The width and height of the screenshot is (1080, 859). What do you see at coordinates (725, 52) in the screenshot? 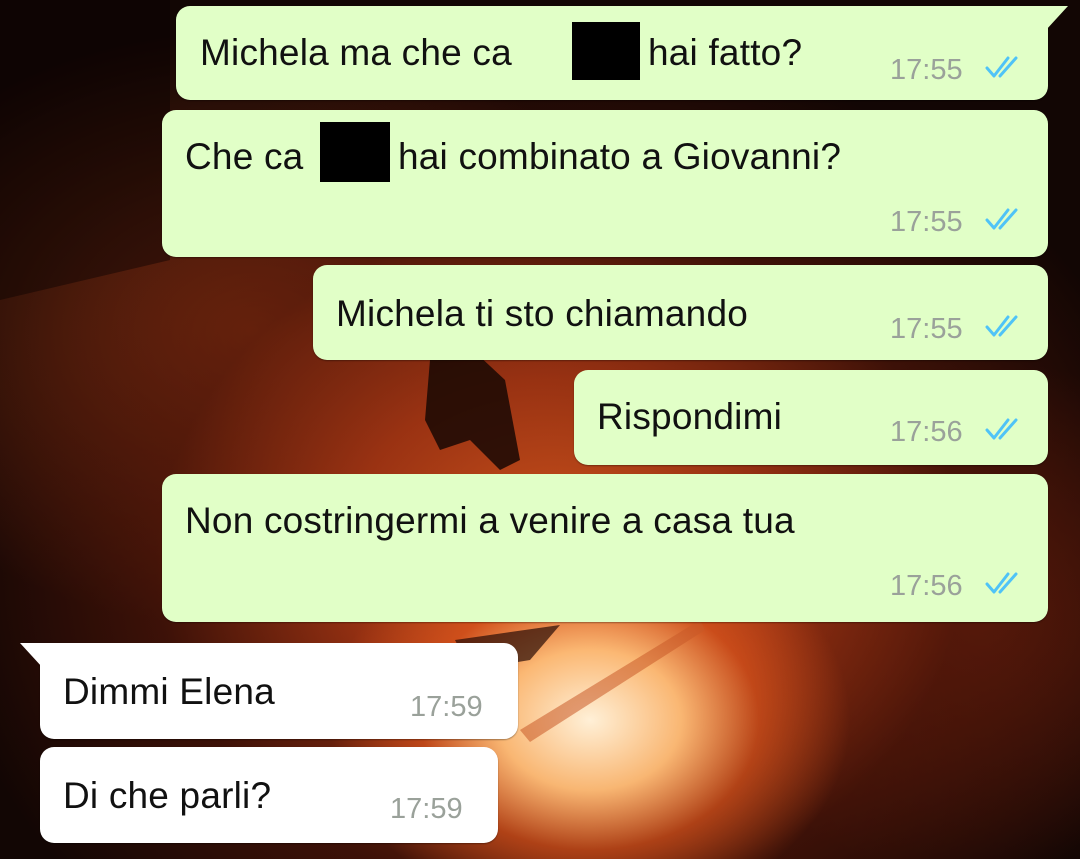
I see `message-text: hai fatto?` at bounding box center [725, 52].